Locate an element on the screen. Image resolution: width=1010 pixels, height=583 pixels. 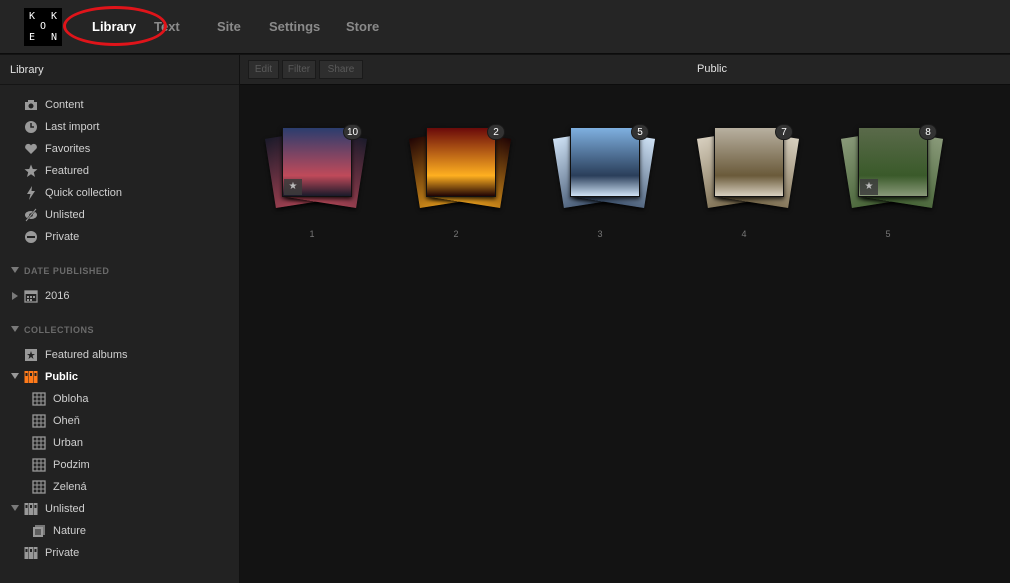
sidebar-item-label: Podzim is located at coordinates (71, 465).